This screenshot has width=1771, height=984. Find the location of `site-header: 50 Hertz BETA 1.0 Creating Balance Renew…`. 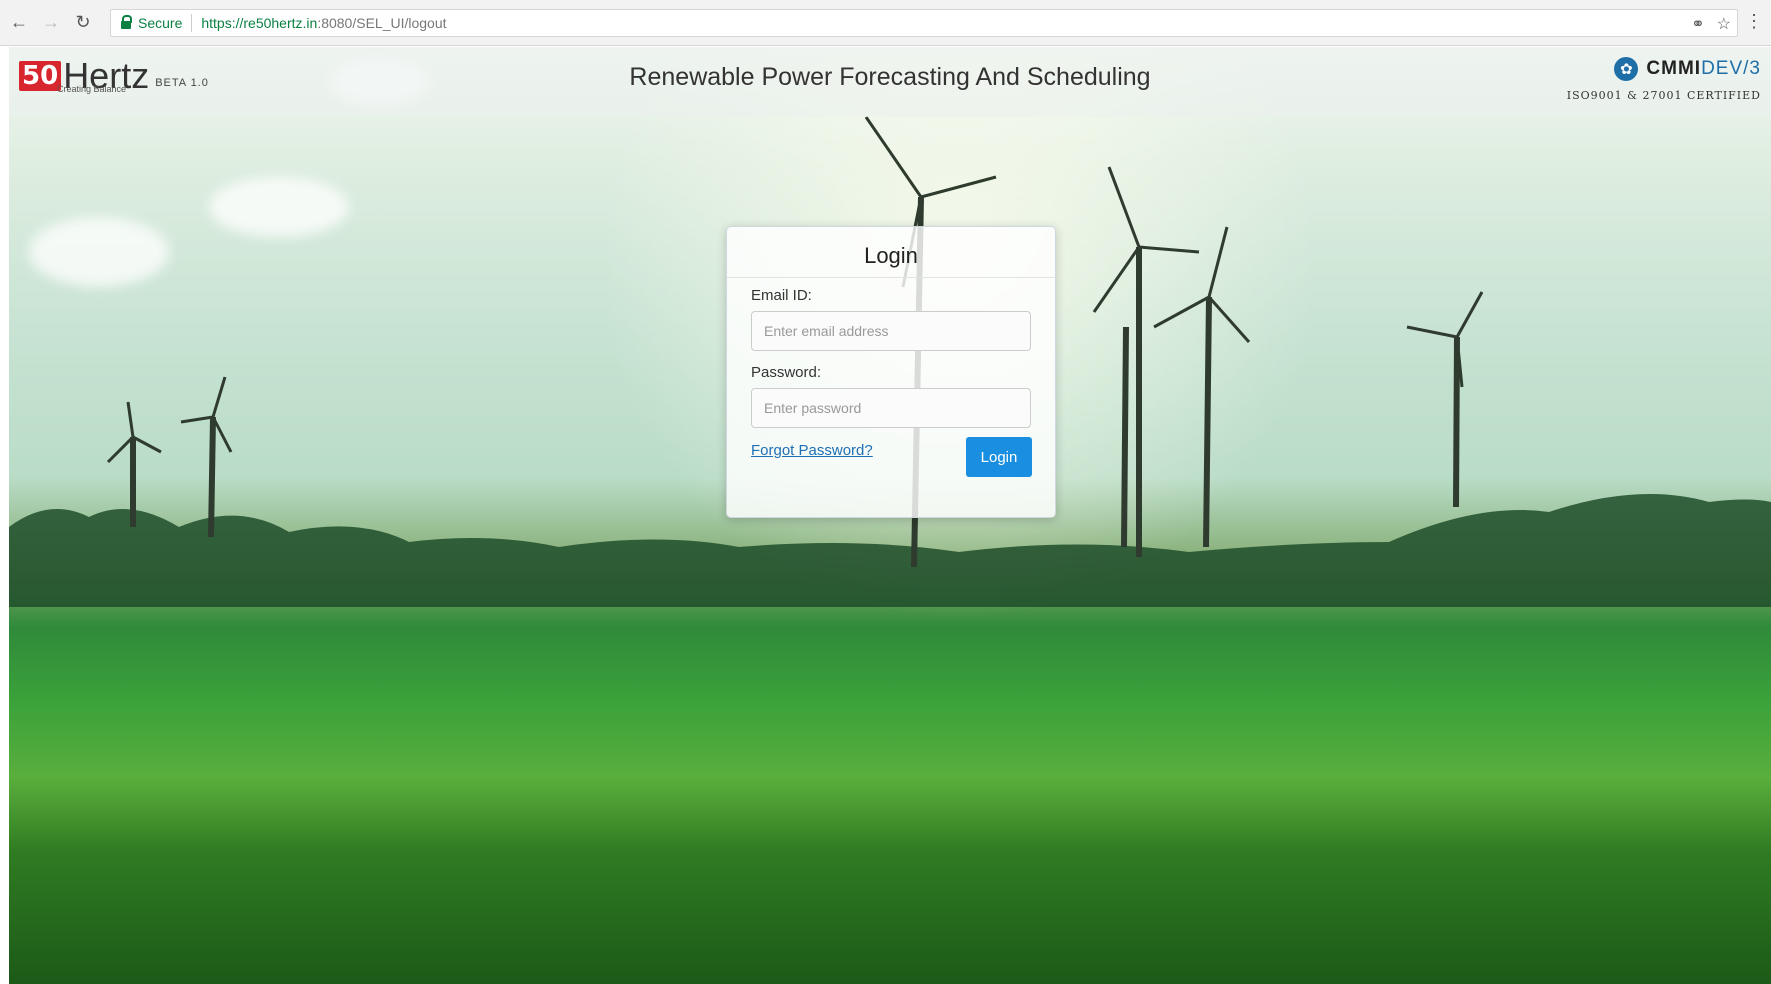

site-header: 50 Hertz BETA 1.0 Creating Balance Renew… is located at coordinates (890, 82).